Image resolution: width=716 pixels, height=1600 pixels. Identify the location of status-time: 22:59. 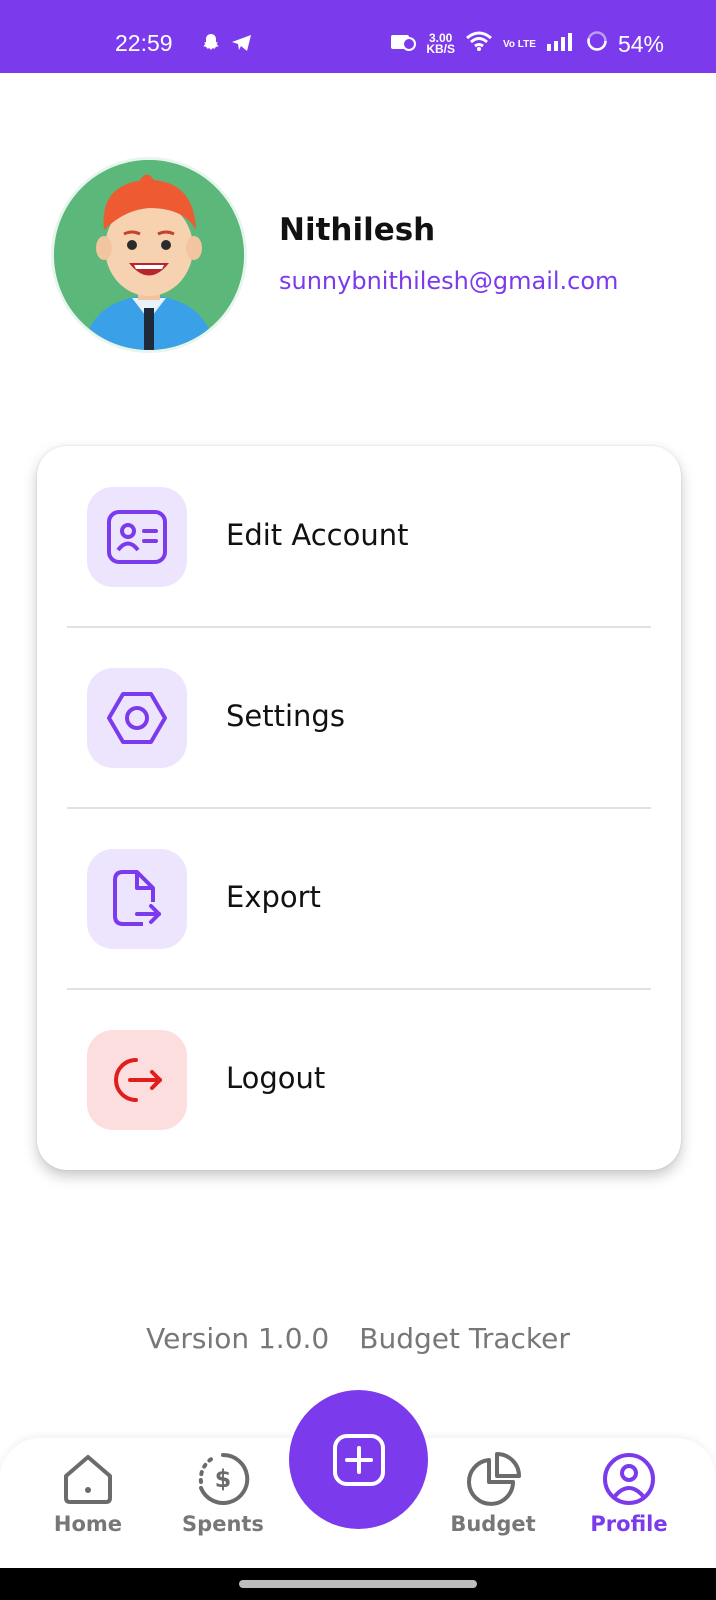
(144, 43).